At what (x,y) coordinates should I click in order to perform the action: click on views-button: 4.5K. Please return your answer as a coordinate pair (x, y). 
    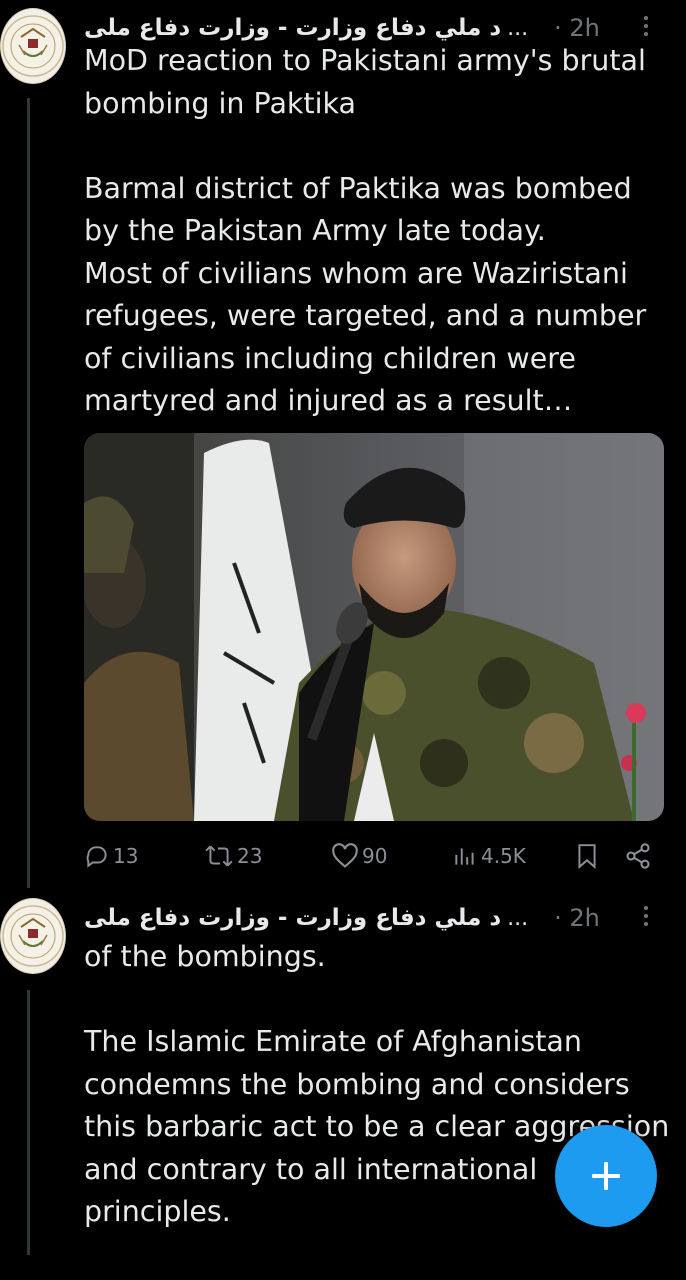
    Looking at the image, I should click on (489, 856).